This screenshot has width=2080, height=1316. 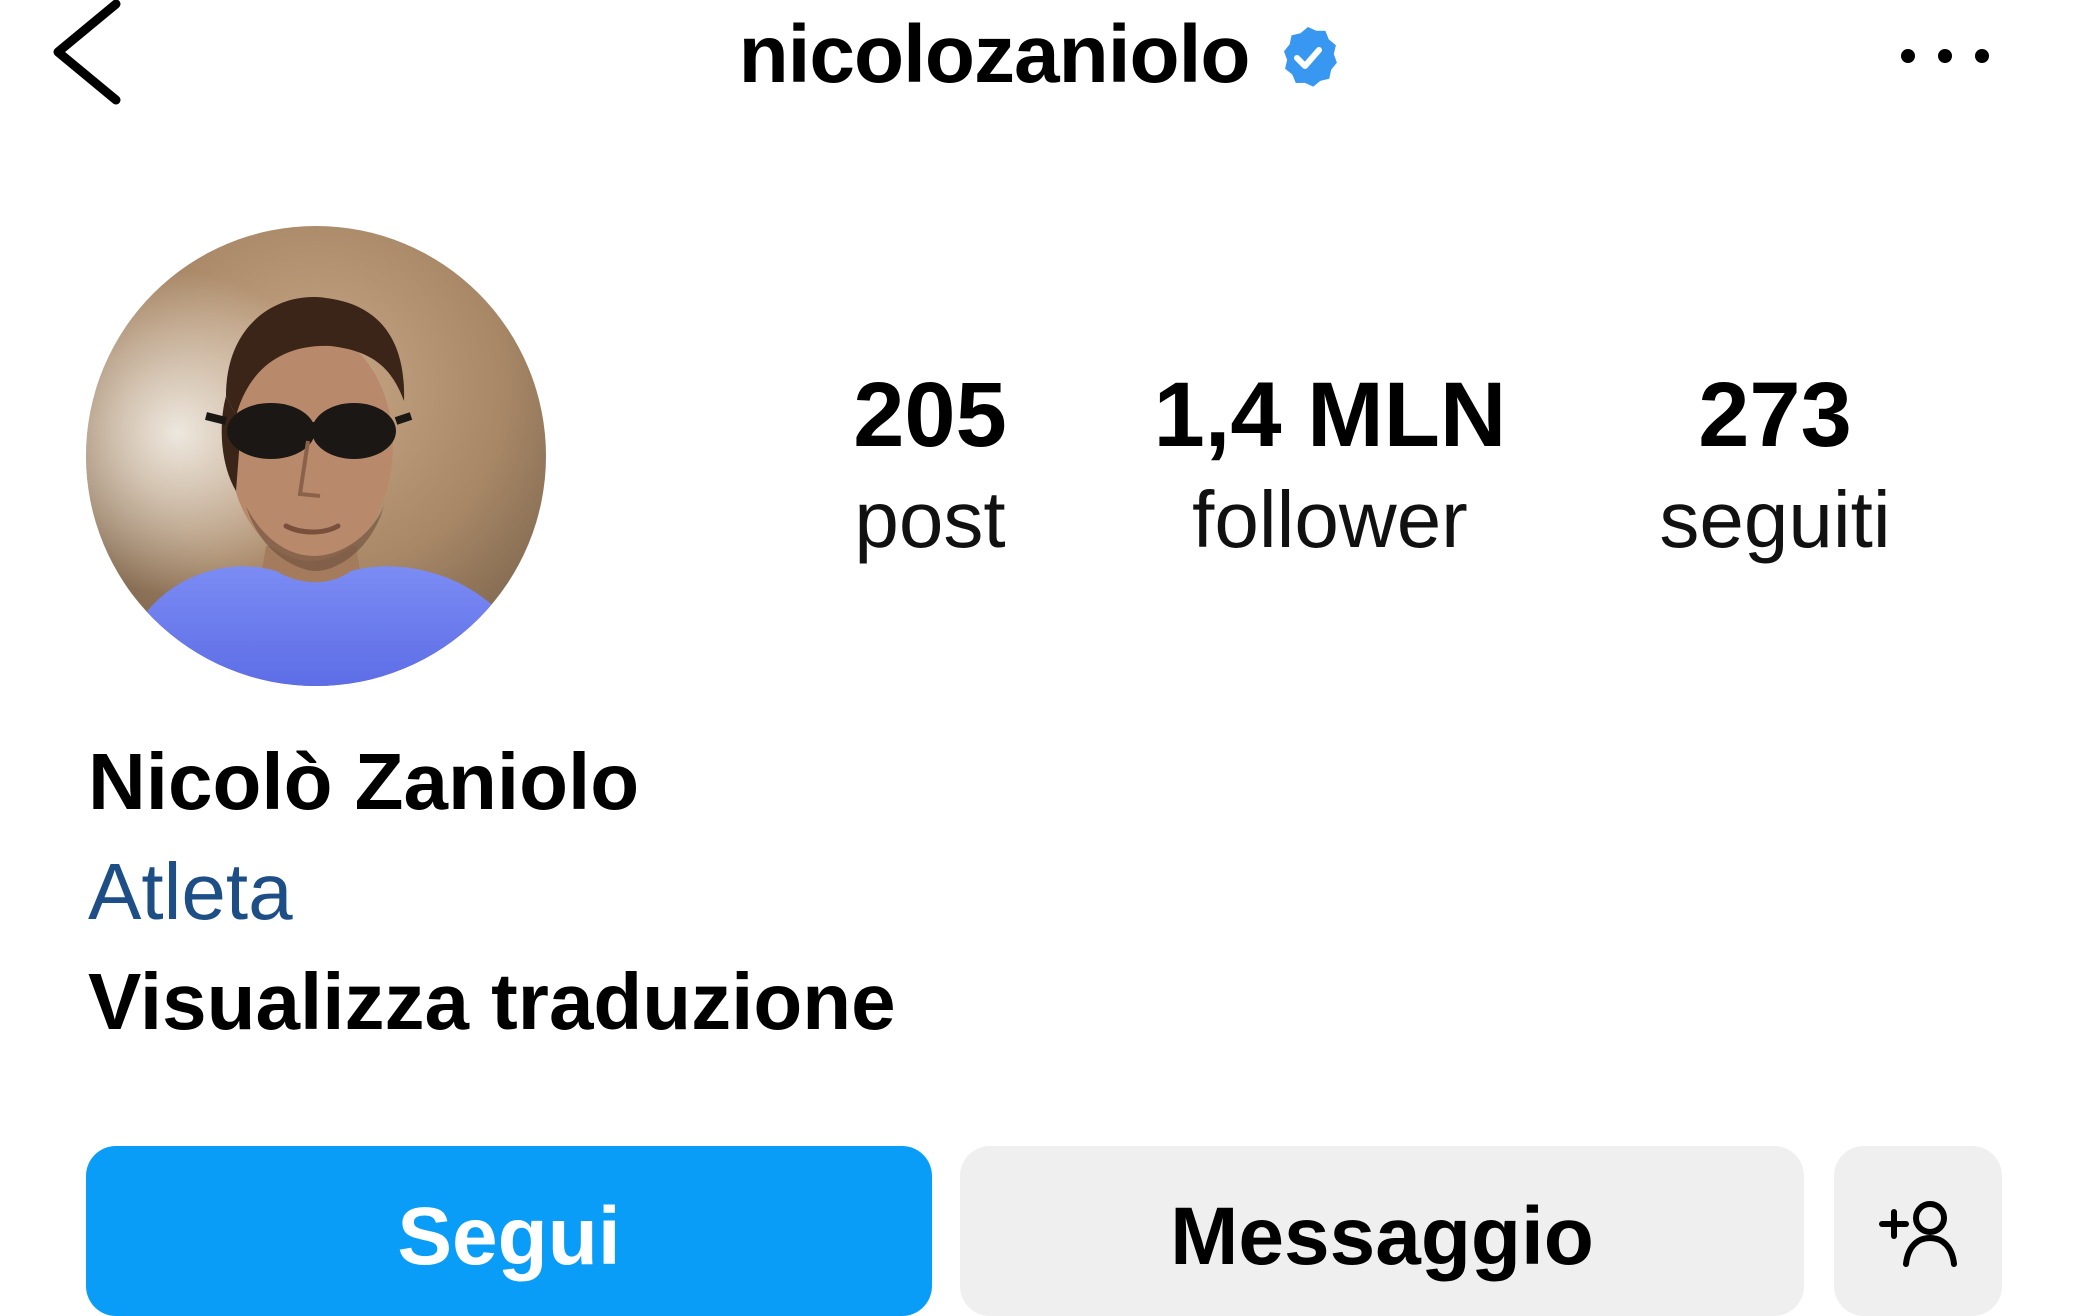 I want to click on profile-photo, so click(x=316, y=456).